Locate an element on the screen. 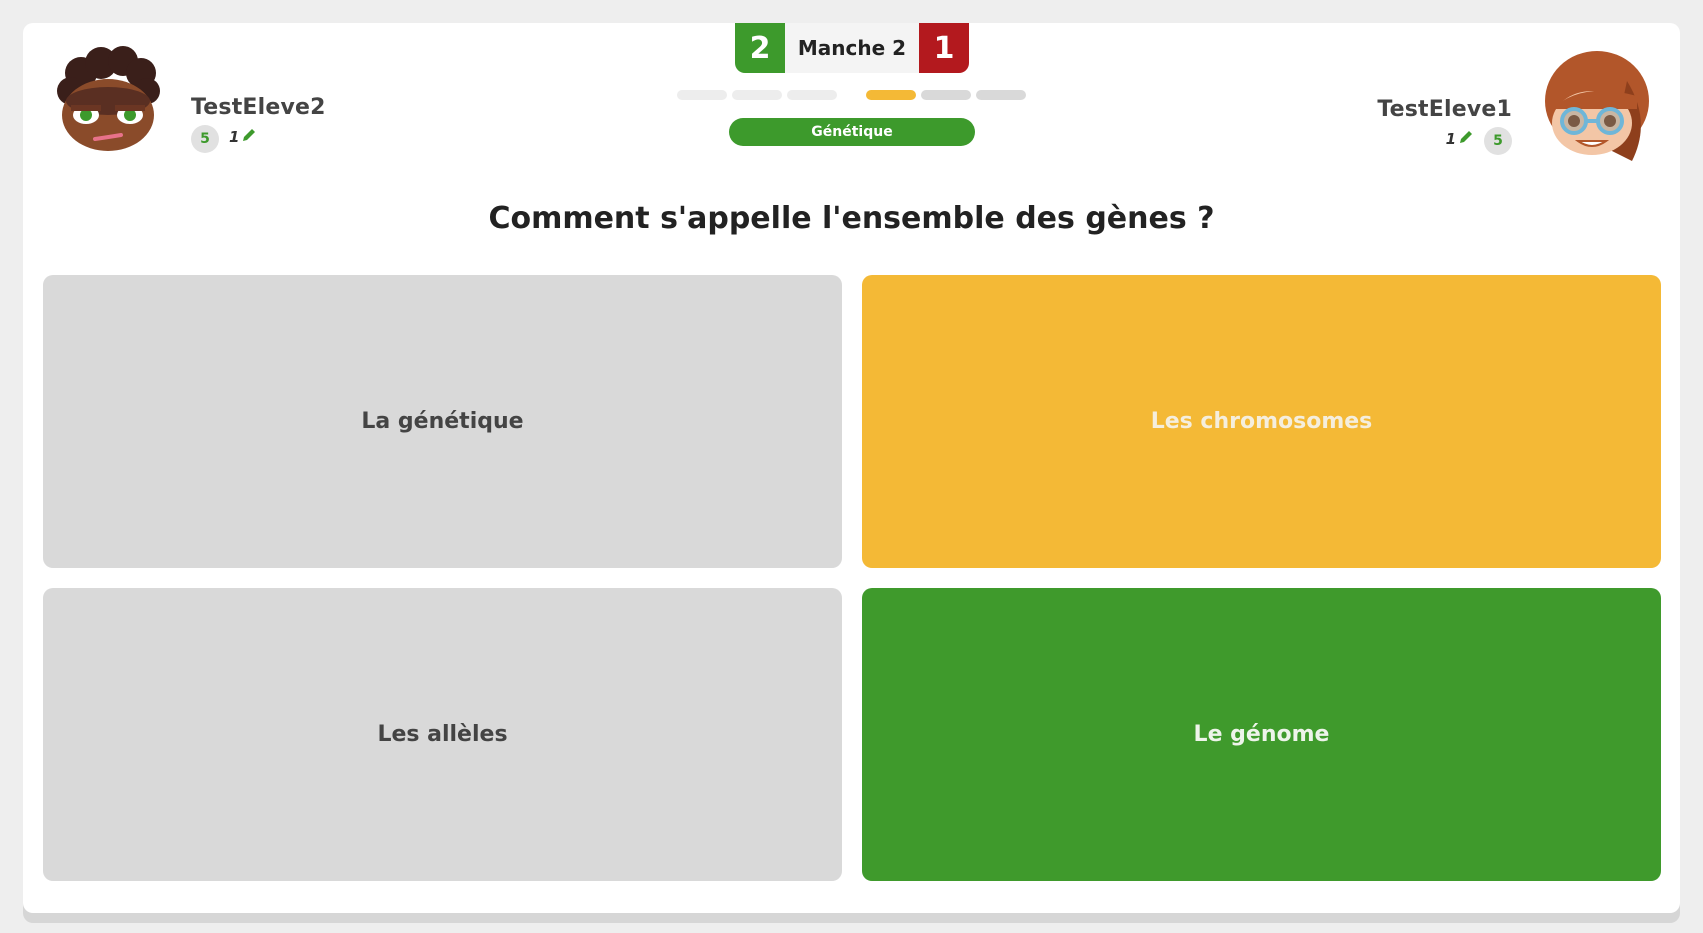  score-header: 2 Manche 2 1 is located at coordinates (852, 48).